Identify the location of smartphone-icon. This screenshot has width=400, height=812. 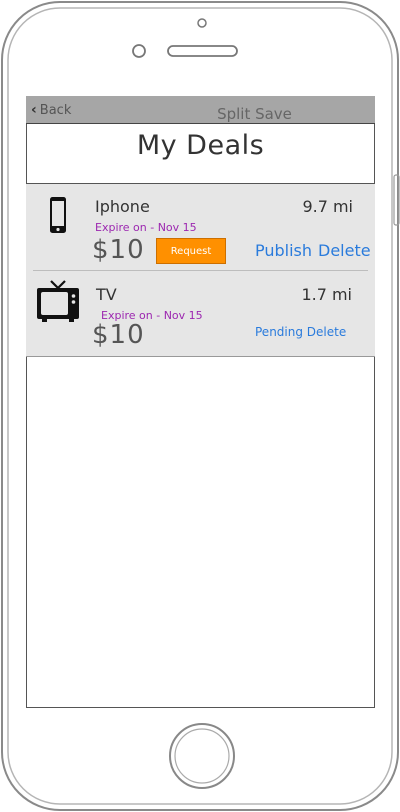
(58, 217).